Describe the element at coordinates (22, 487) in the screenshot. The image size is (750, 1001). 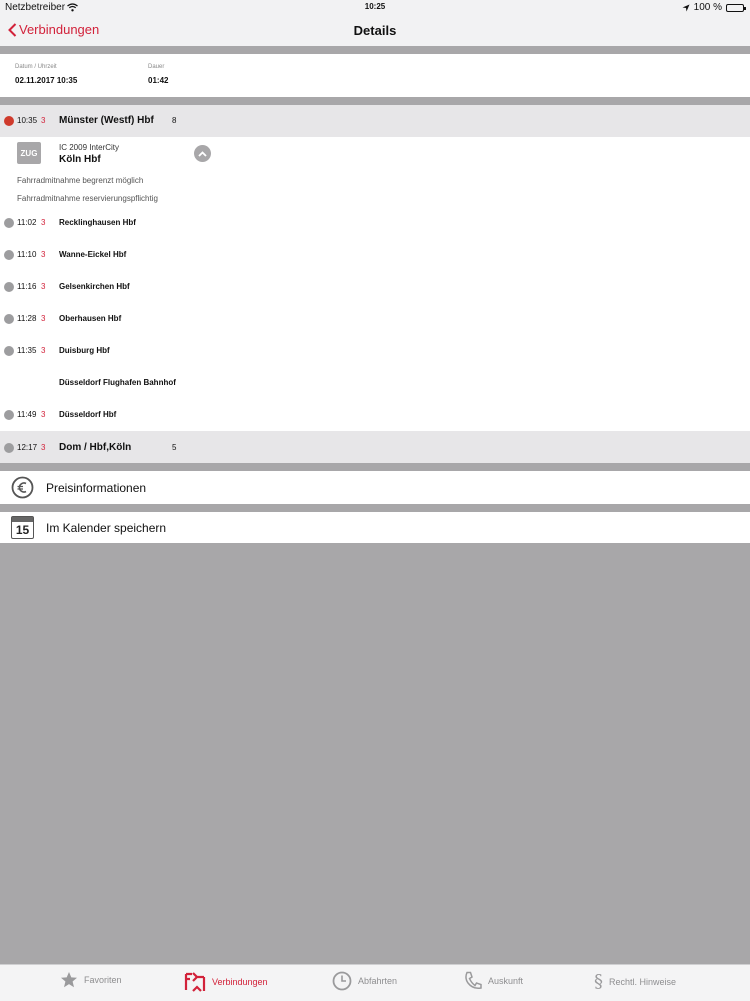
I see `euro-icon` at that location.